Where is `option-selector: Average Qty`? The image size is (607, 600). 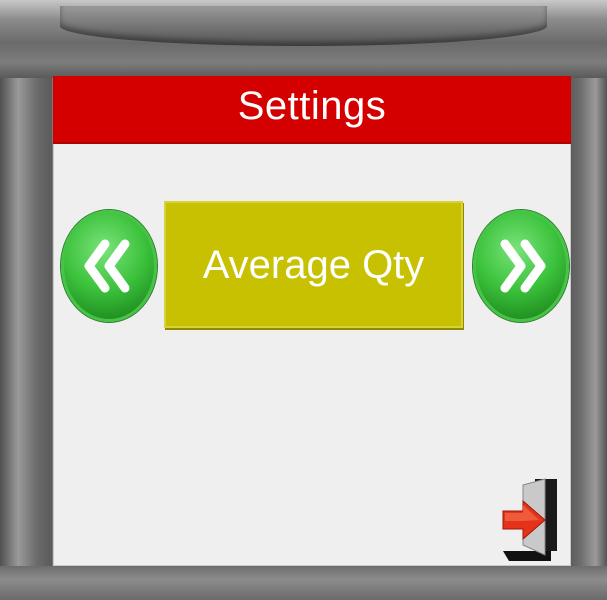 option-selector: Average Qty is located at coordinates (313, 264).